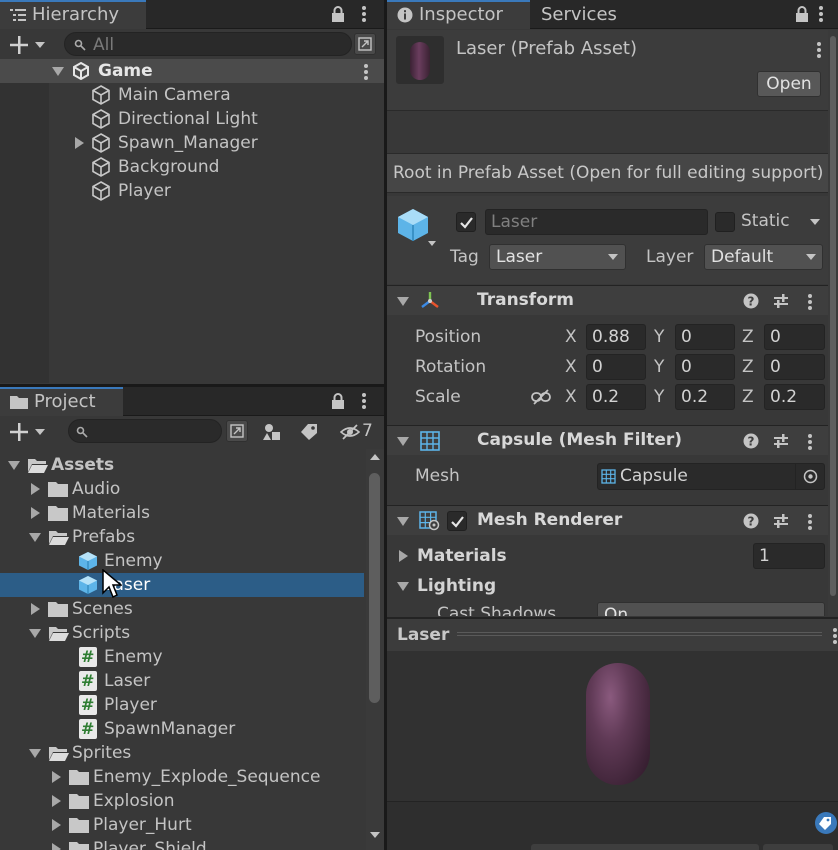  I want to click on project-tree-item: Enemy_Explode_Sequence, so click(182, 777).